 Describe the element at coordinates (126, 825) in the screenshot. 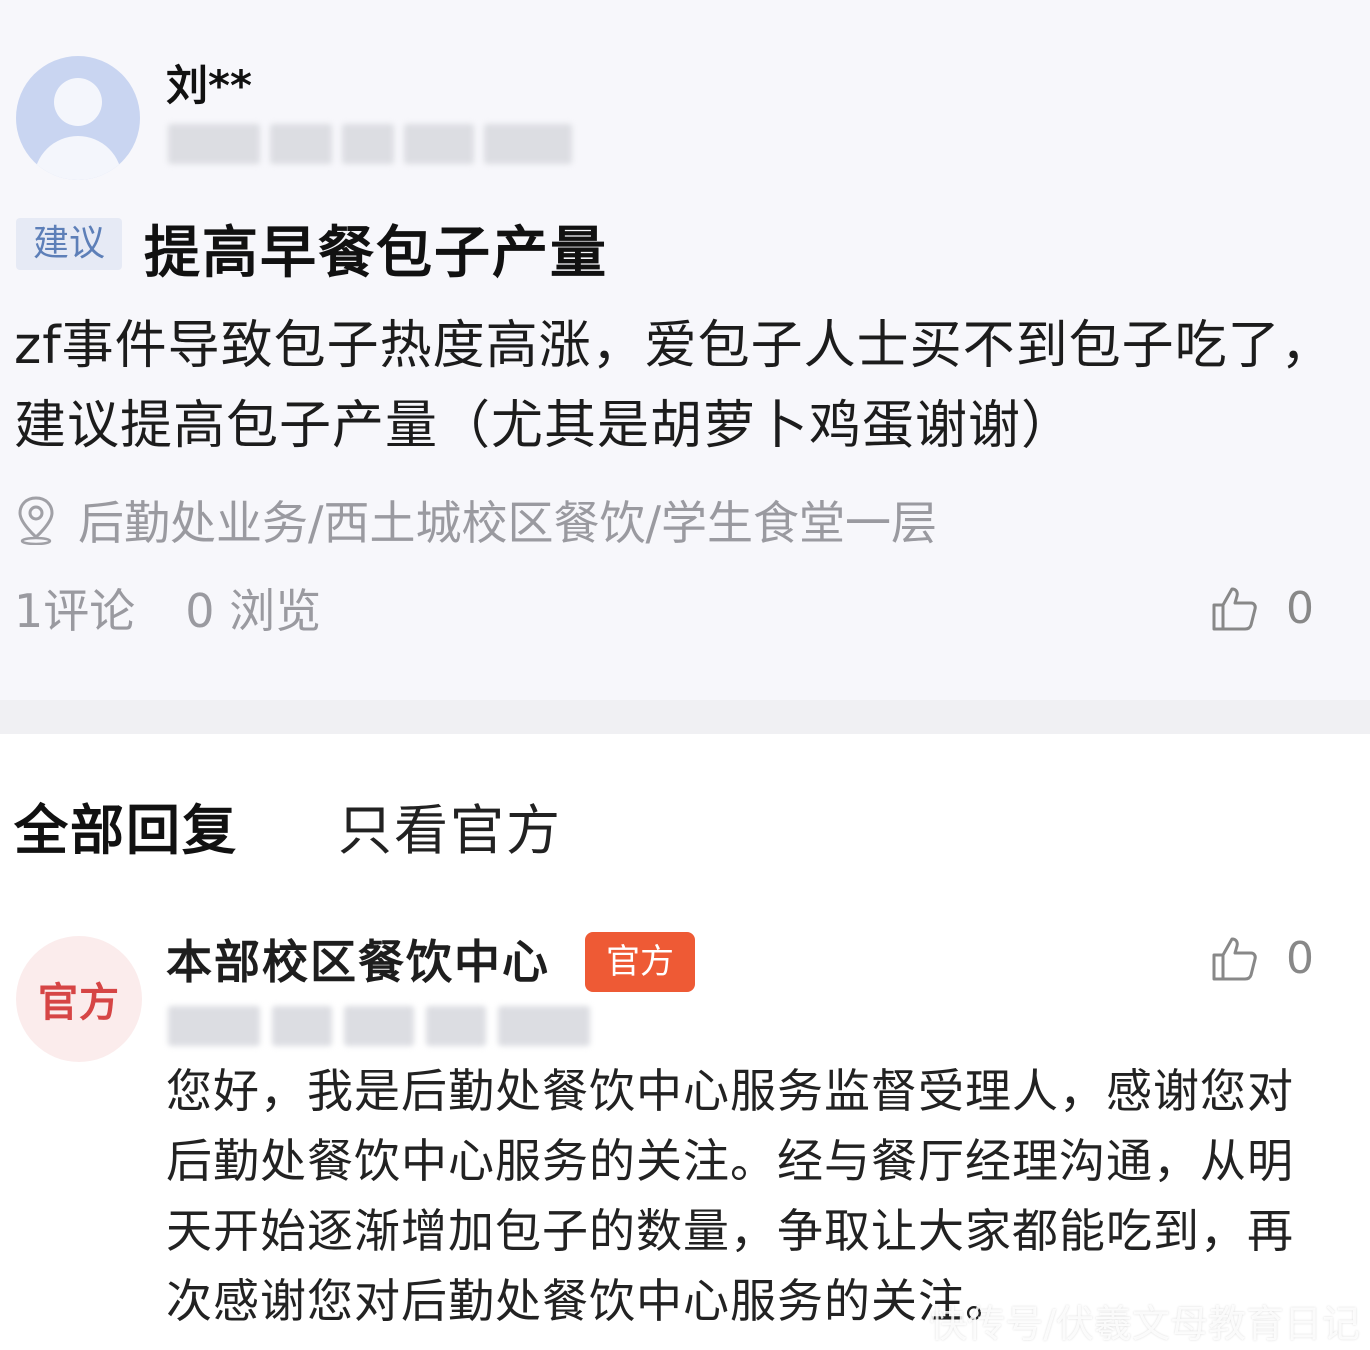

I see `tab-all-replies: 全部回复` at that location.